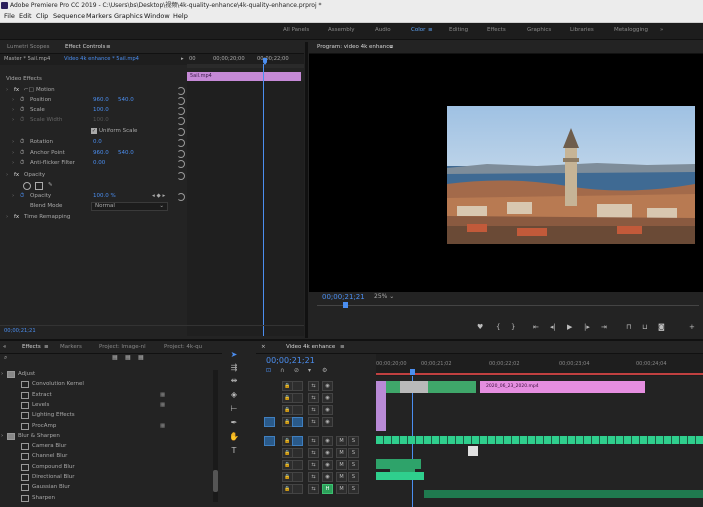  What do you see at coordinates (5, 358) in the screenshot?
I see `search-icon: ⌕` at bounding box center [5, 358].